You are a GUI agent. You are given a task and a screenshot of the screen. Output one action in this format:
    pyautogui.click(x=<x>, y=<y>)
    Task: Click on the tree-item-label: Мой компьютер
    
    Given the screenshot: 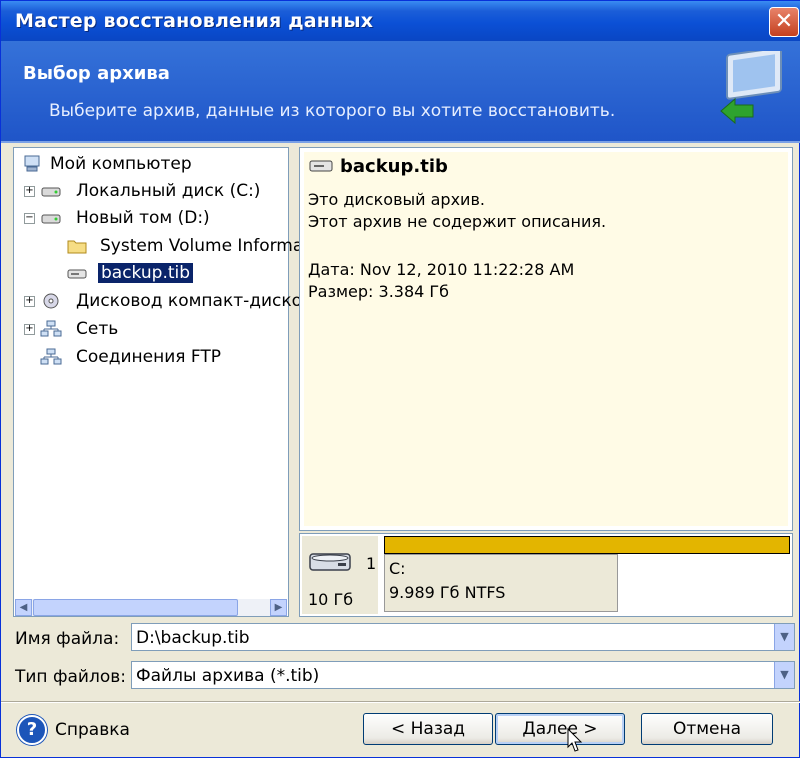 What is the action you would take?
    pyautogui.click(x=121, y=164)
    